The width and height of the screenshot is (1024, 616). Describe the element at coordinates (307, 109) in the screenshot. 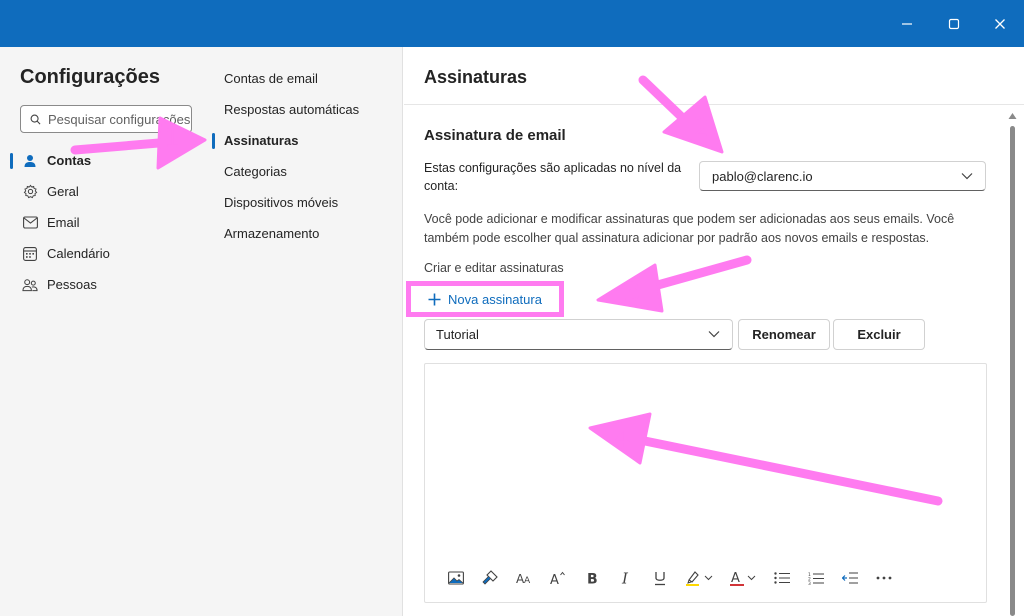

I see `subnav-item-respostas-automaticas: Respostas automáticas` at that location.